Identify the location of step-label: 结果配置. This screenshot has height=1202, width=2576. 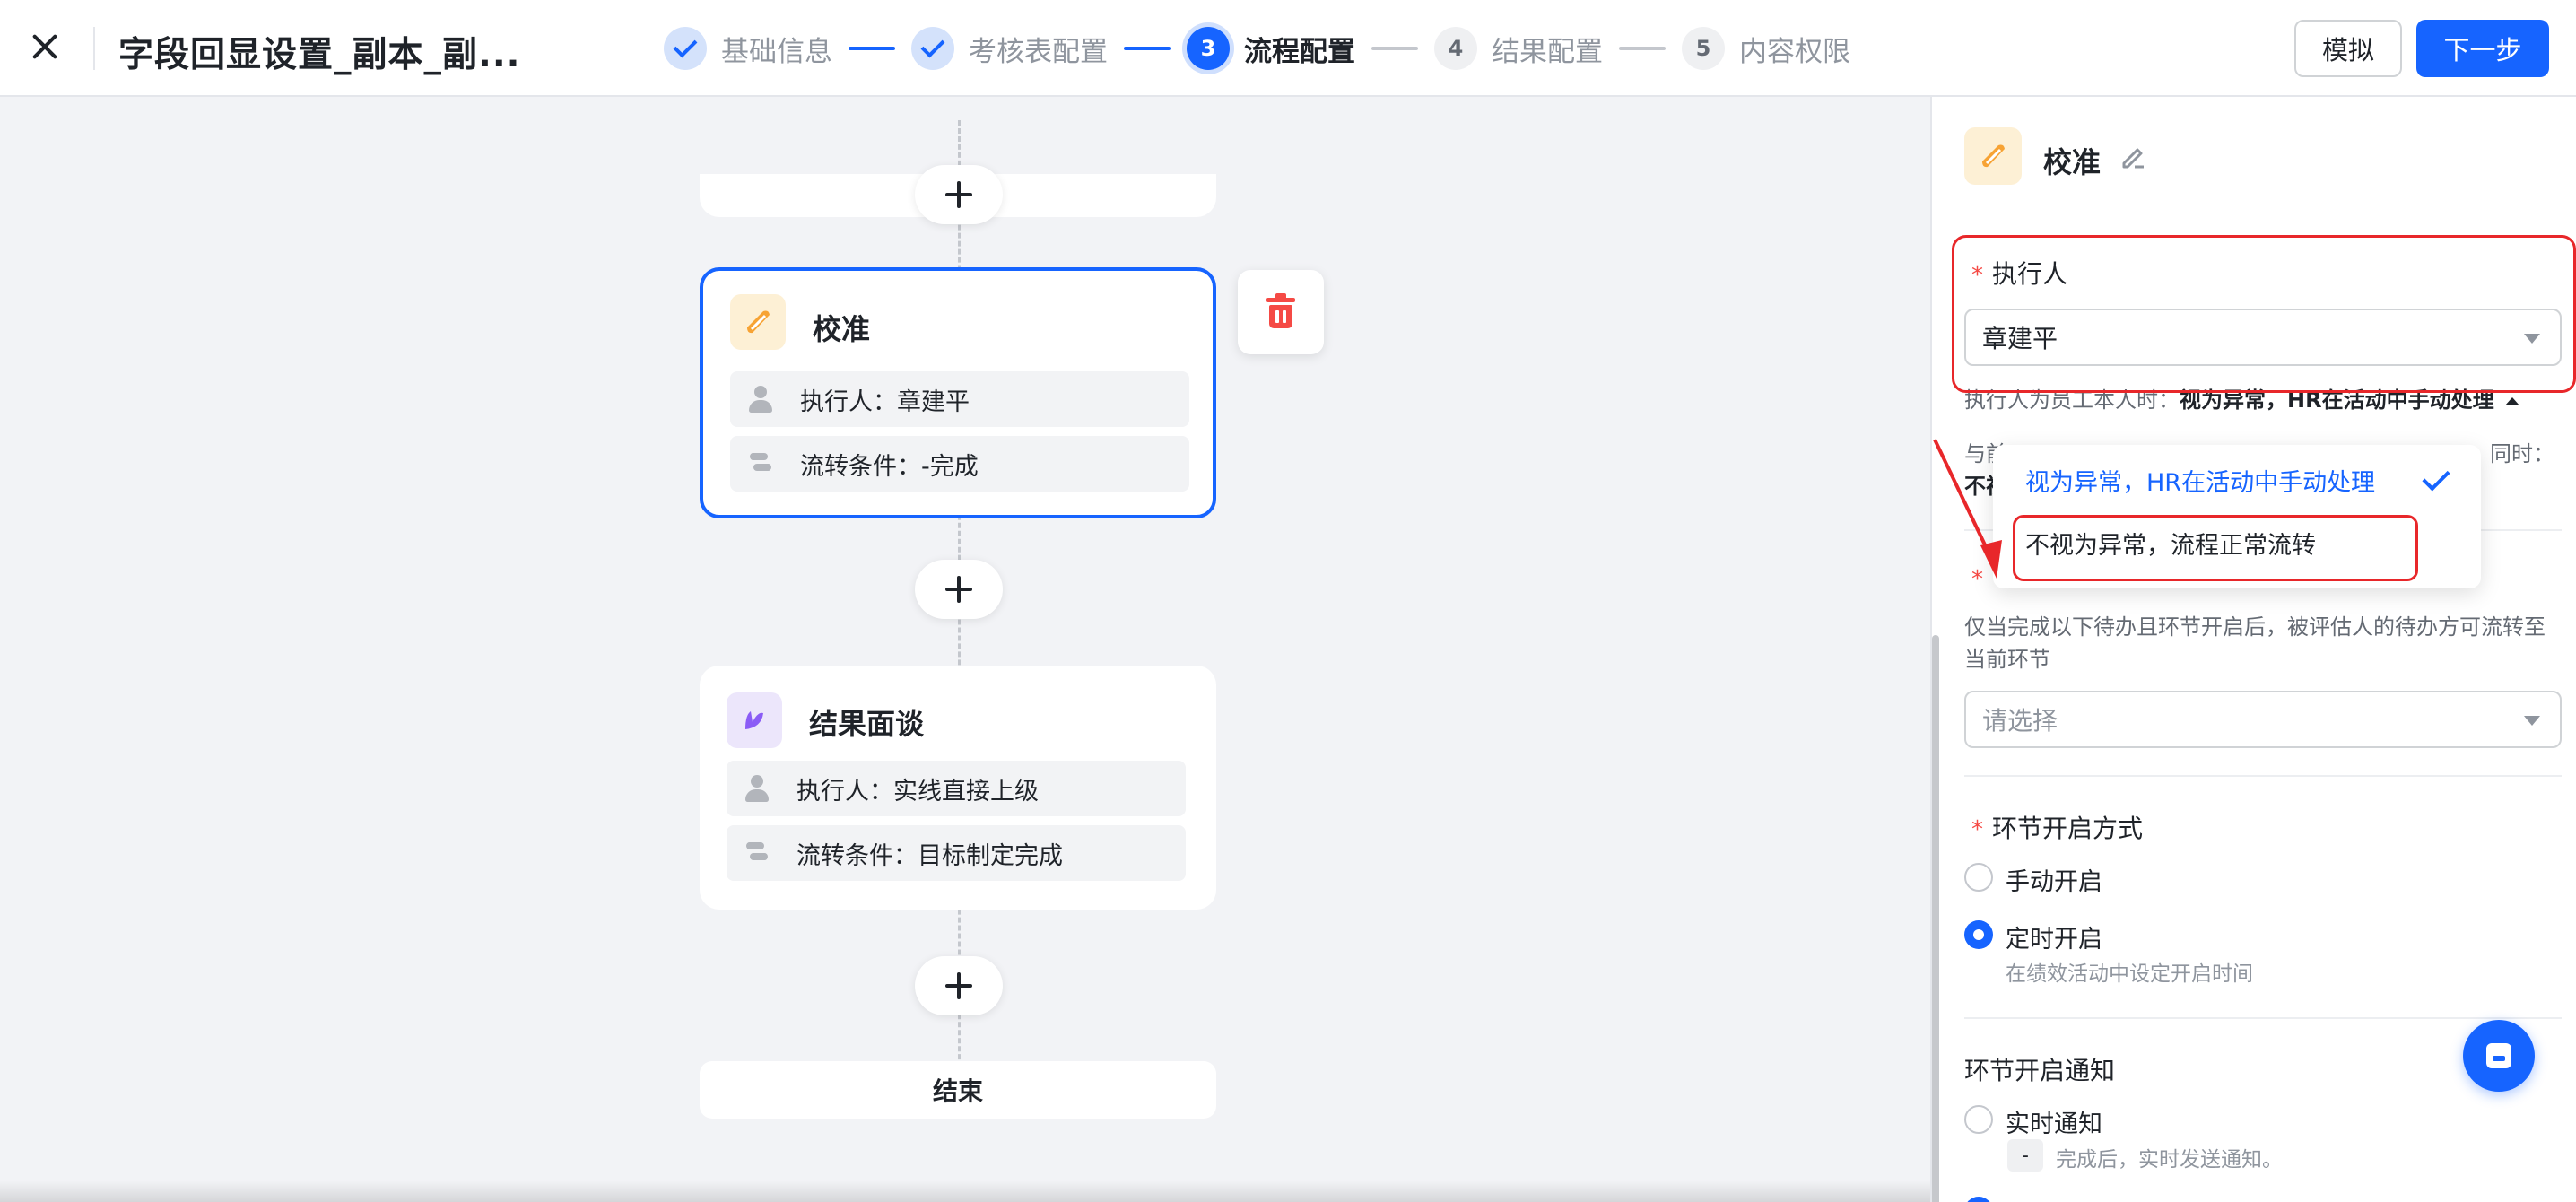
(1547, 51).